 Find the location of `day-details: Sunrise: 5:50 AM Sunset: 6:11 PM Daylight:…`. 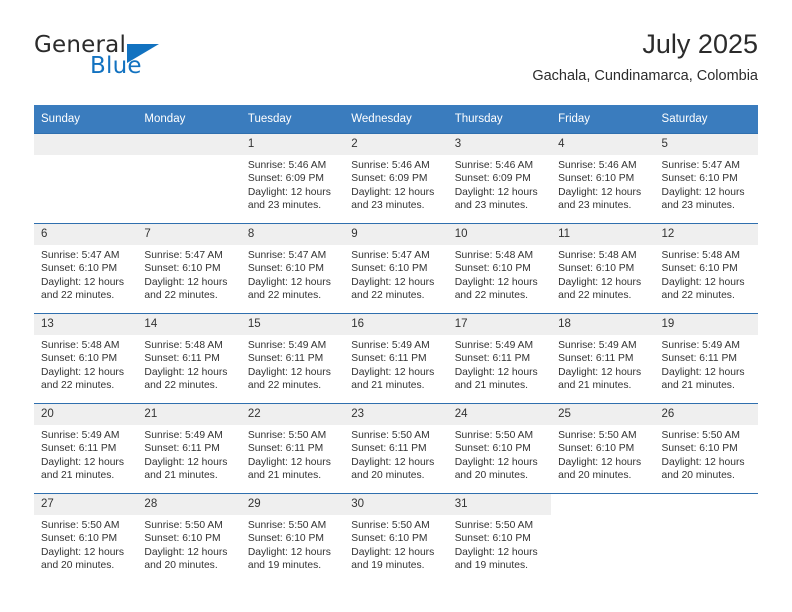

day-details: Sunrise: 5:50 AM Sunset: 6:11 PM Daylight:… is located at coordinates (395, 454).